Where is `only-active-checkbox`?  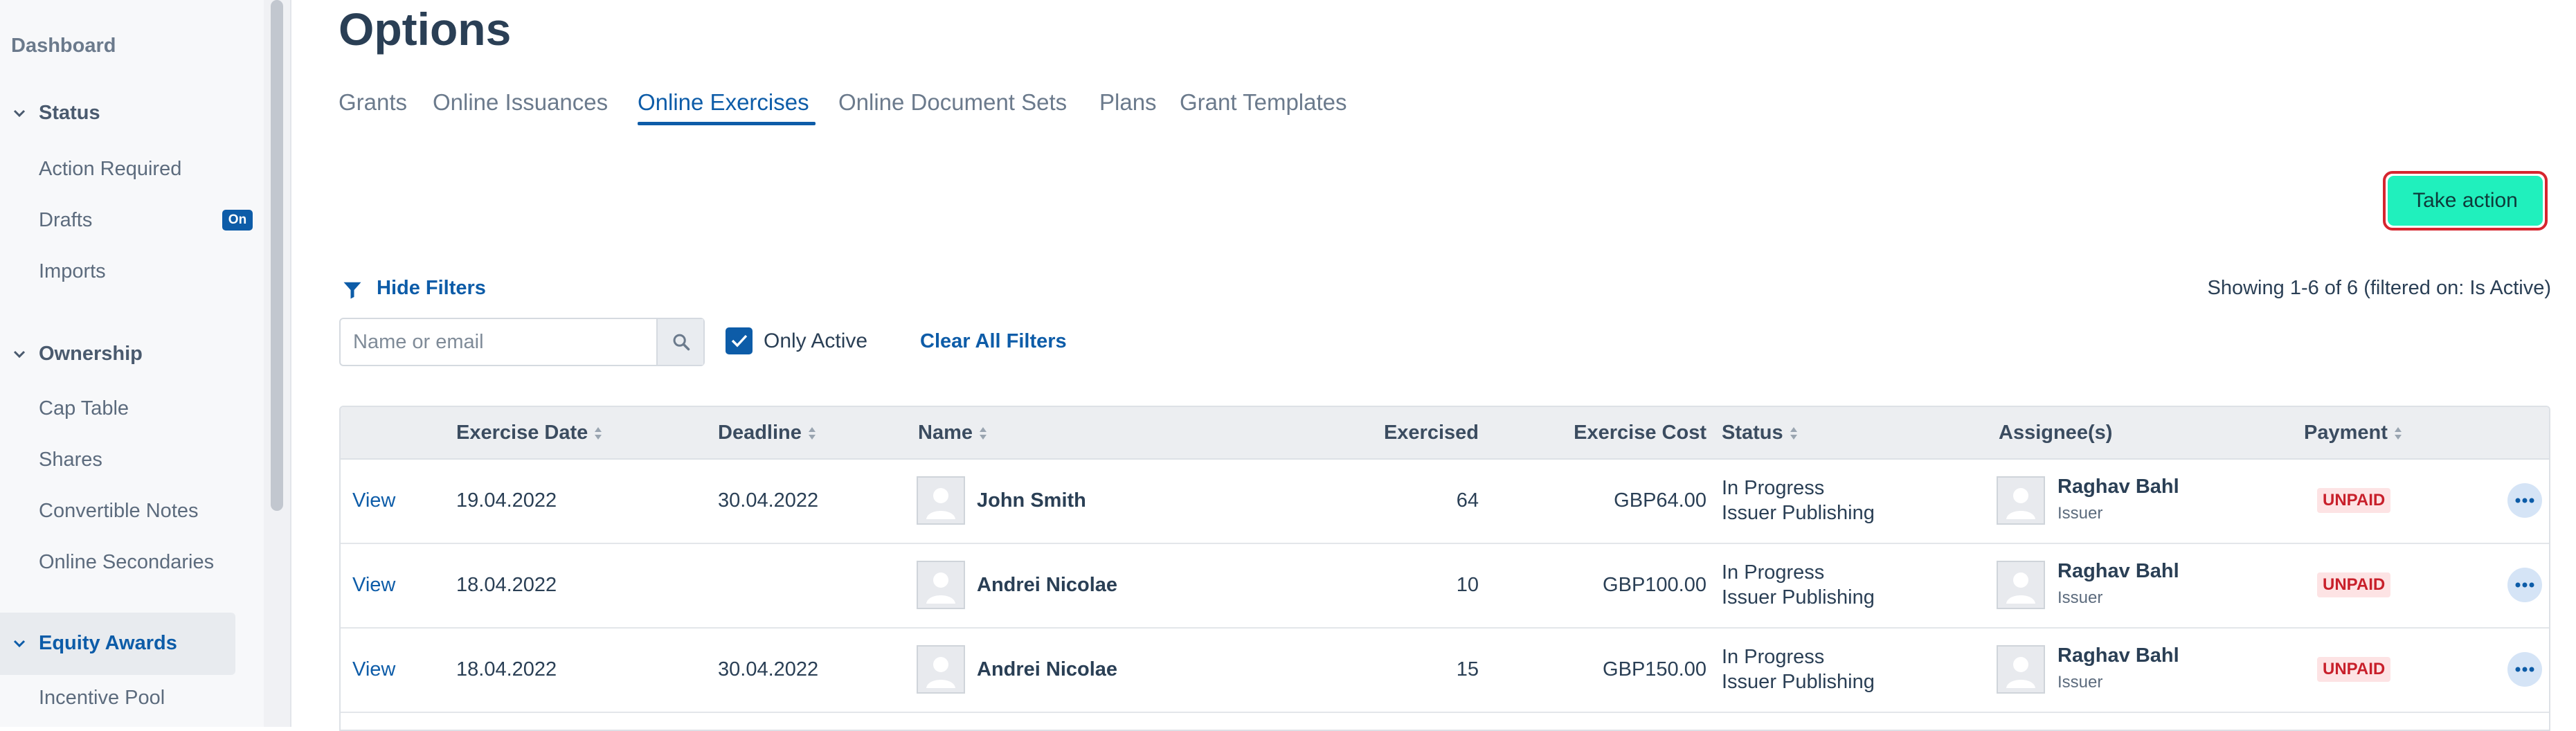 only-active-checkbox is located at coordinates (739, 340).